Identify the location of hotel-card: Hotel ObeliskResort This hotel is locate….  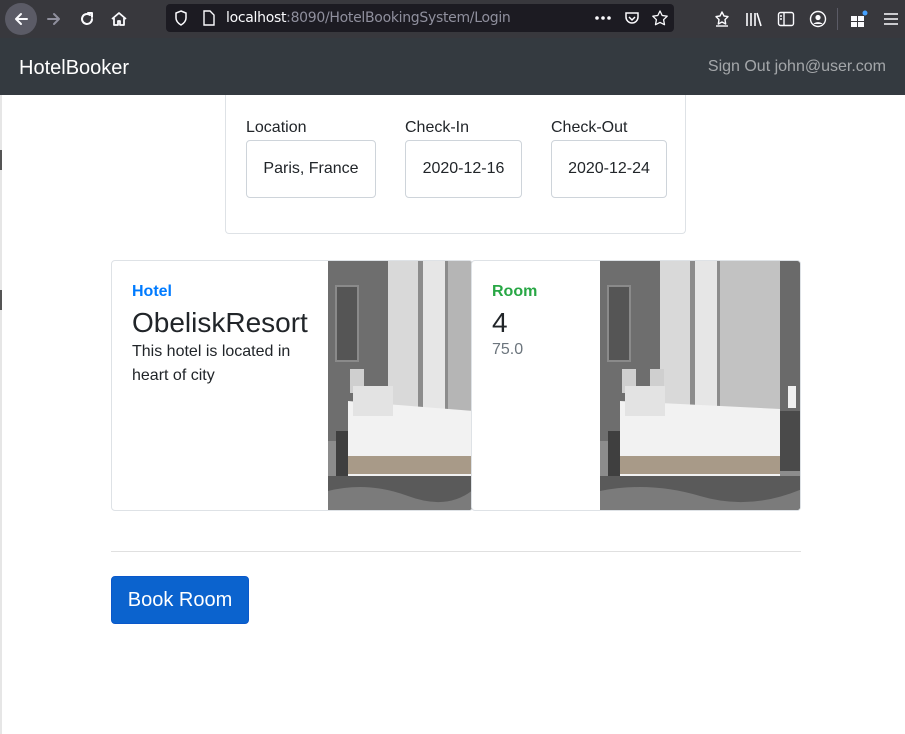
(292, 385).